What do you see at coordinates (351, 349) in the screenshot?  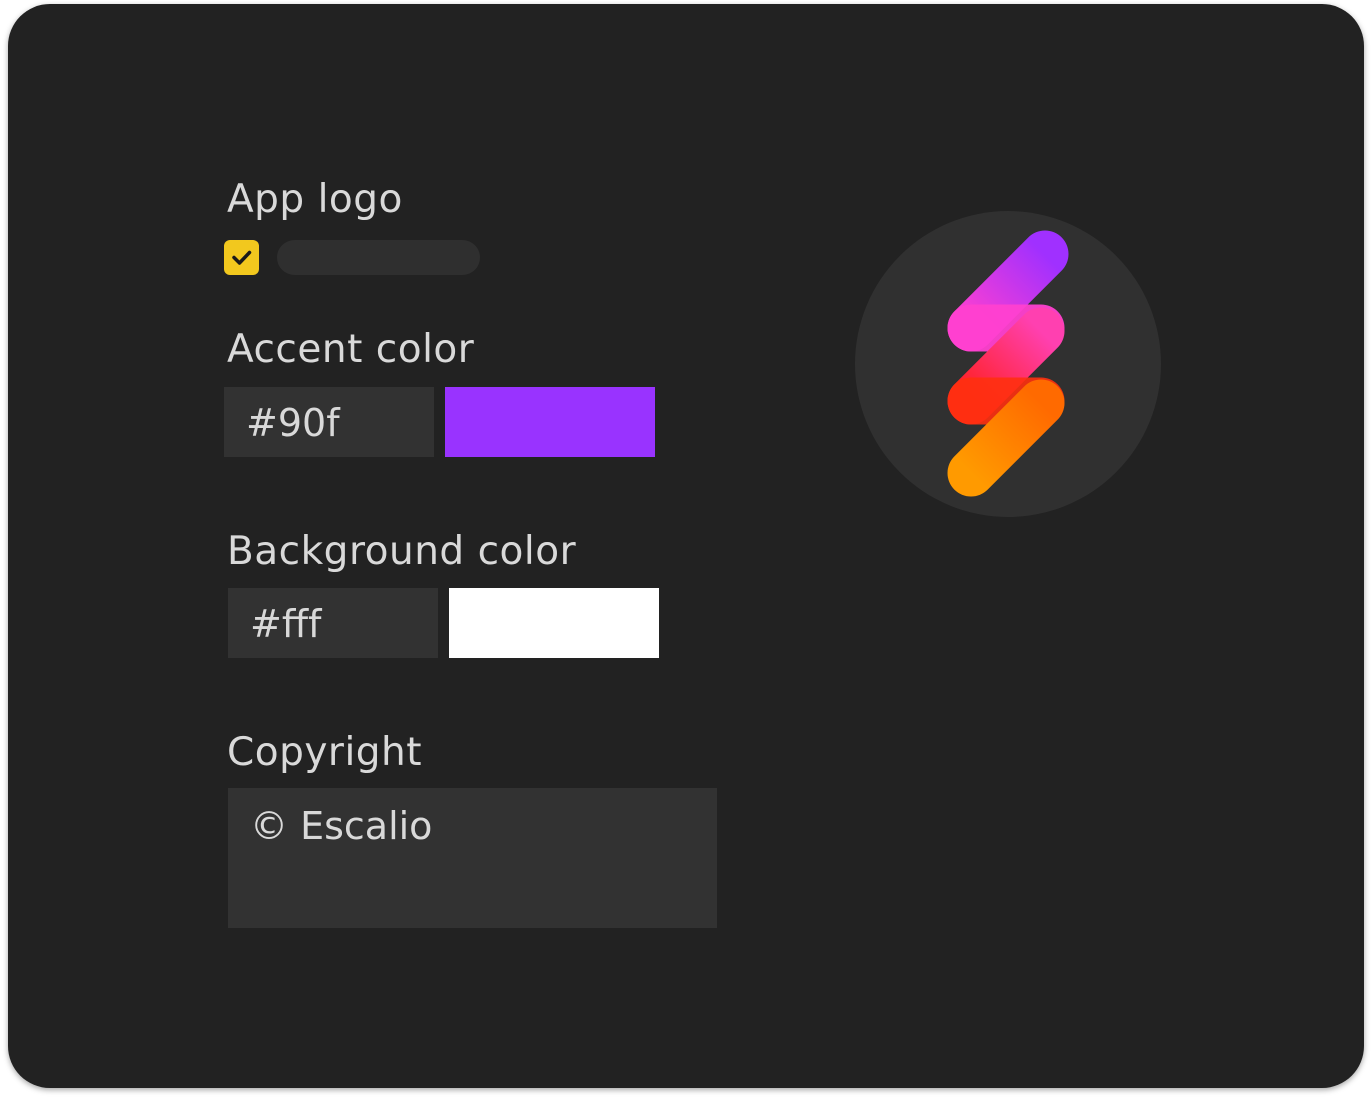 I see `accent-color-label: Accent color` at bounding box center [351, 349].